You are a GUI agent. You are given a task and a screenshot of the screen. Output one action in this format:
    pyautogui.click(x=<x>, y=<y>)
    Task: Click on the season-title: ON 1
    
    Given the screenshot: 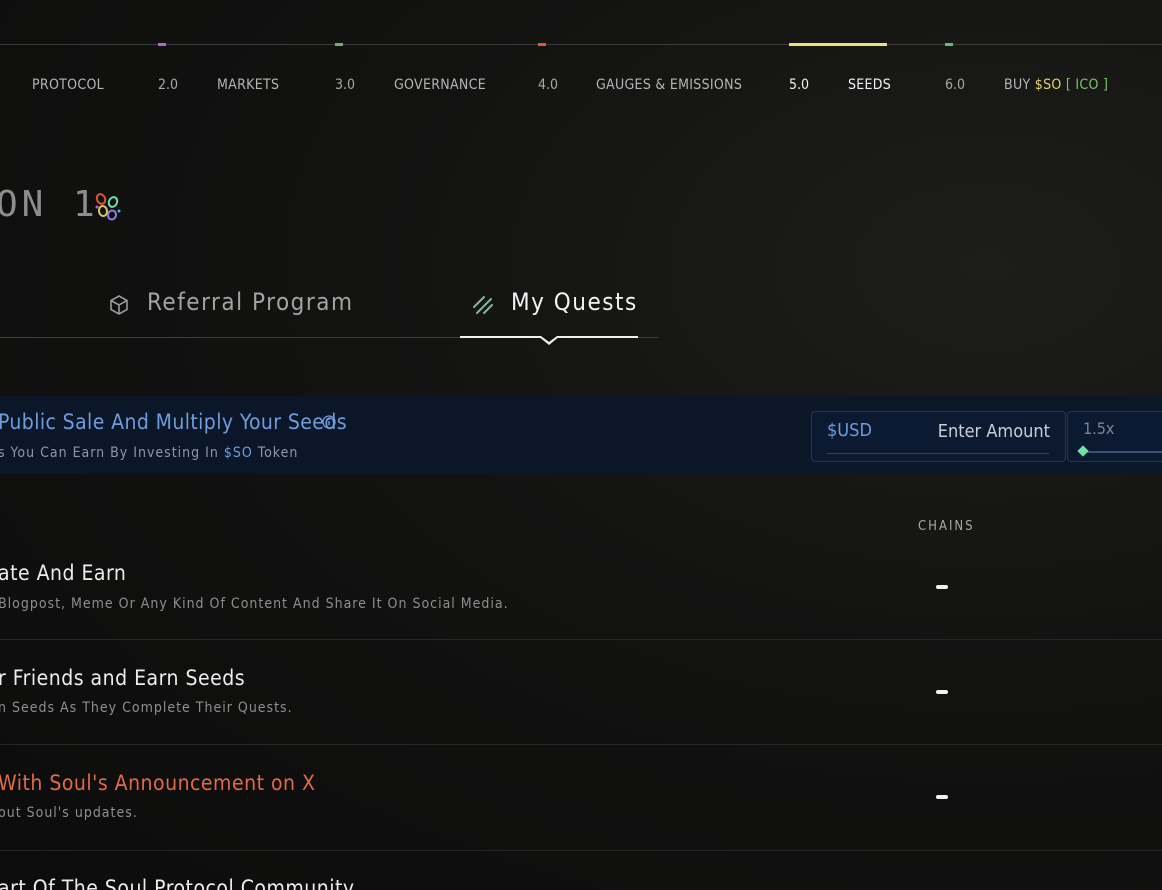 What is the action you would take?
    pyautogui.click(x=49, y=204)
    